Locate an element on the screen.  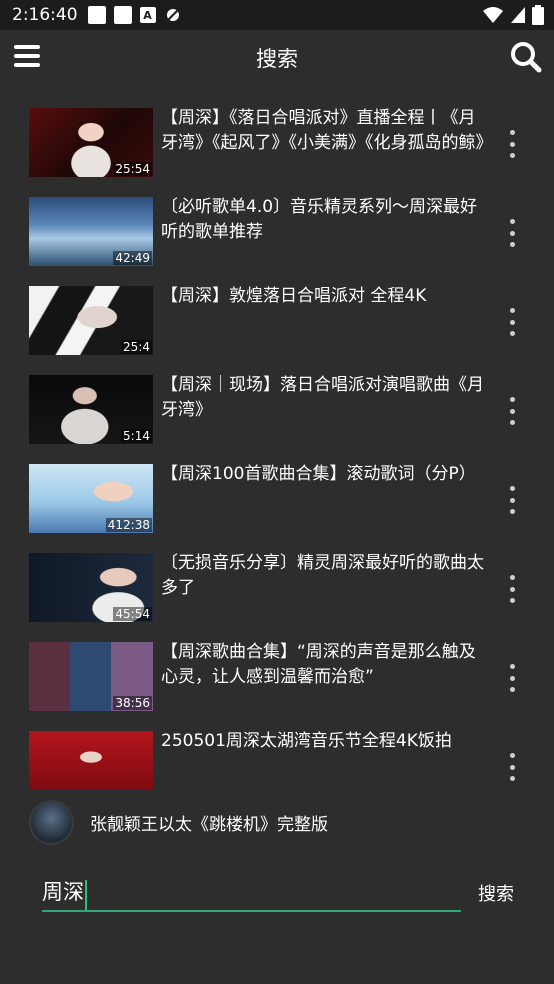
video-title: 250501周深太湖湾音乐节全程4K饭拍 is located at coordinates (326, 741).